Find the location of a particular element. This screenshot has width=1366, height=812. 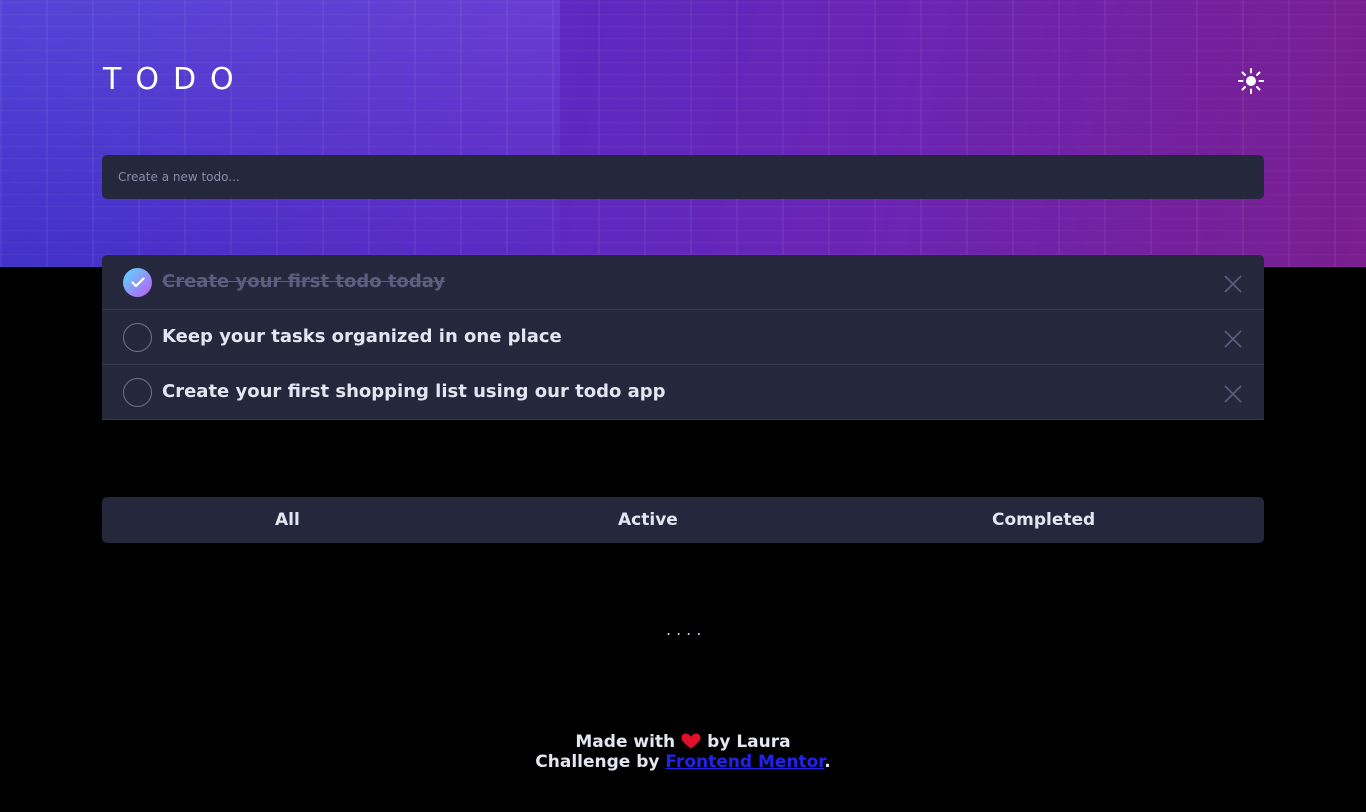

frontend-mentor-link: Frontend Mentor is located at coordinates (744, 762).